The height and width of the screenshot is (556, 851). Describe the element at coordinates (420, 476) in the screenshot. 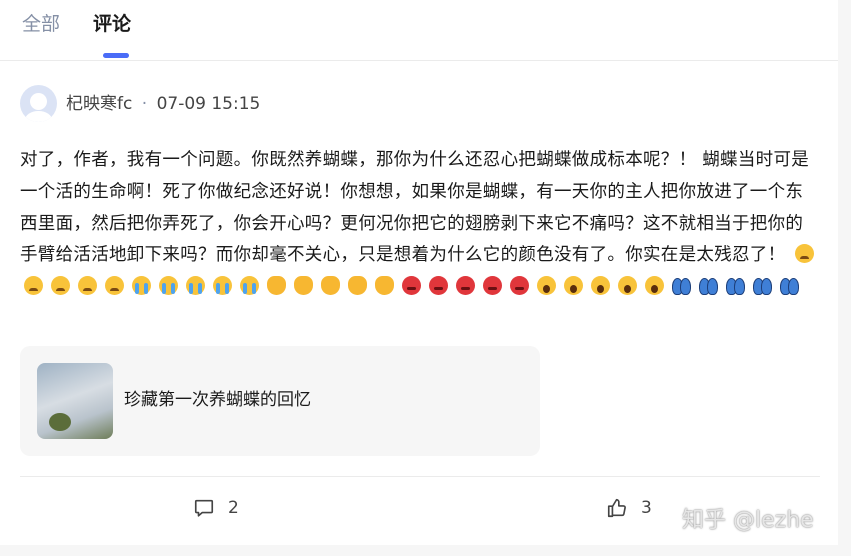

I see `divider` at that location.